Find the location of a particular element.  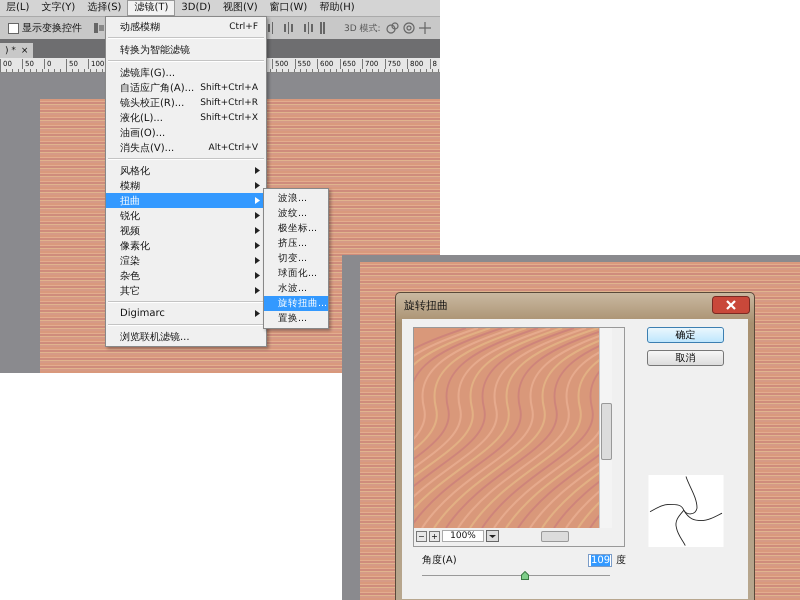

menu-item: 转换为智能滤镜 is located at coordinates (186, 49).